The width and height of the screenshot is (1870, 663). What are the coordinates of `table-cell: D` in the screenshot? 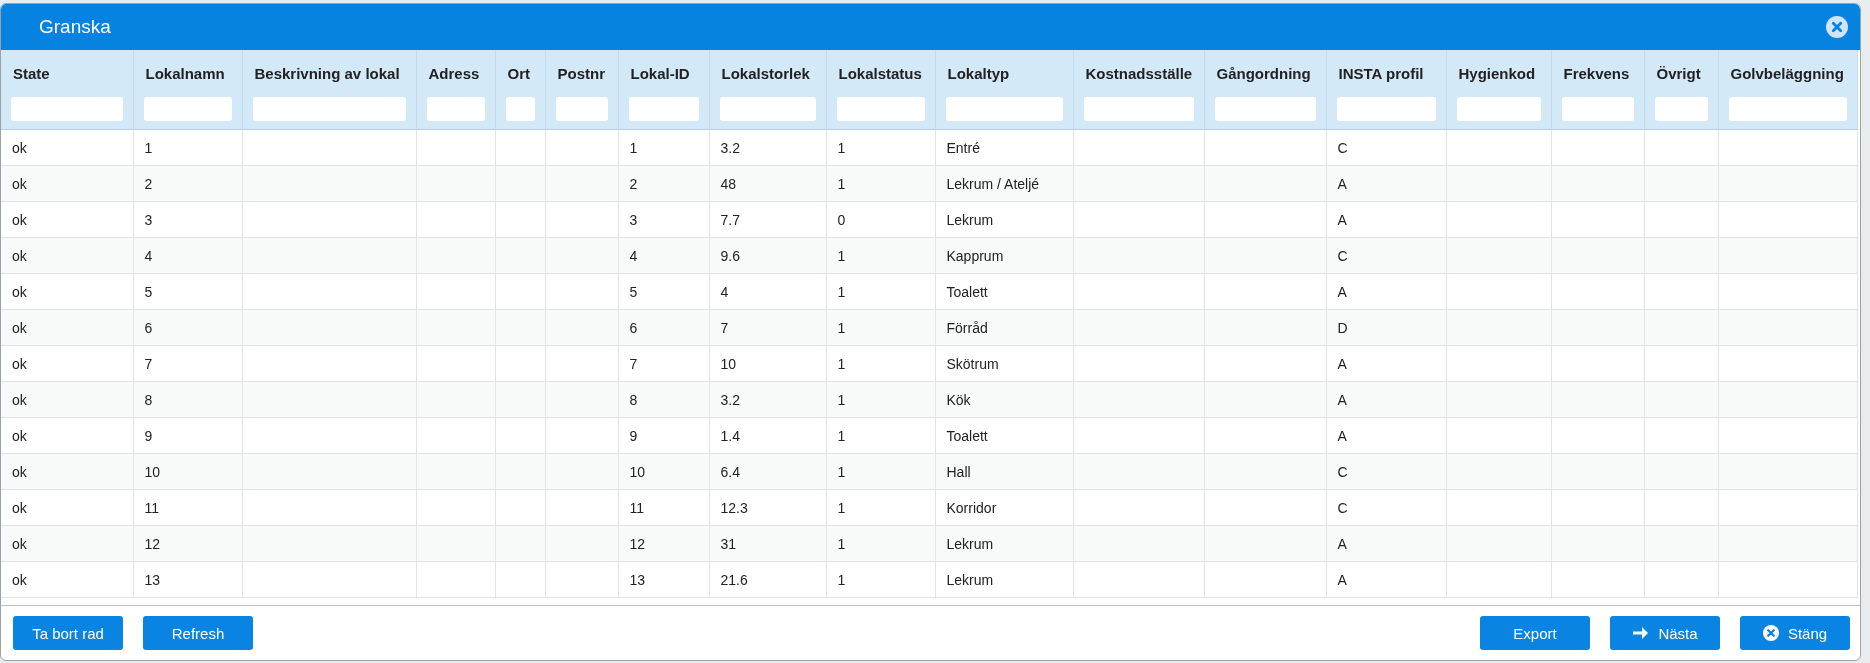 It's located at (1386, 327).